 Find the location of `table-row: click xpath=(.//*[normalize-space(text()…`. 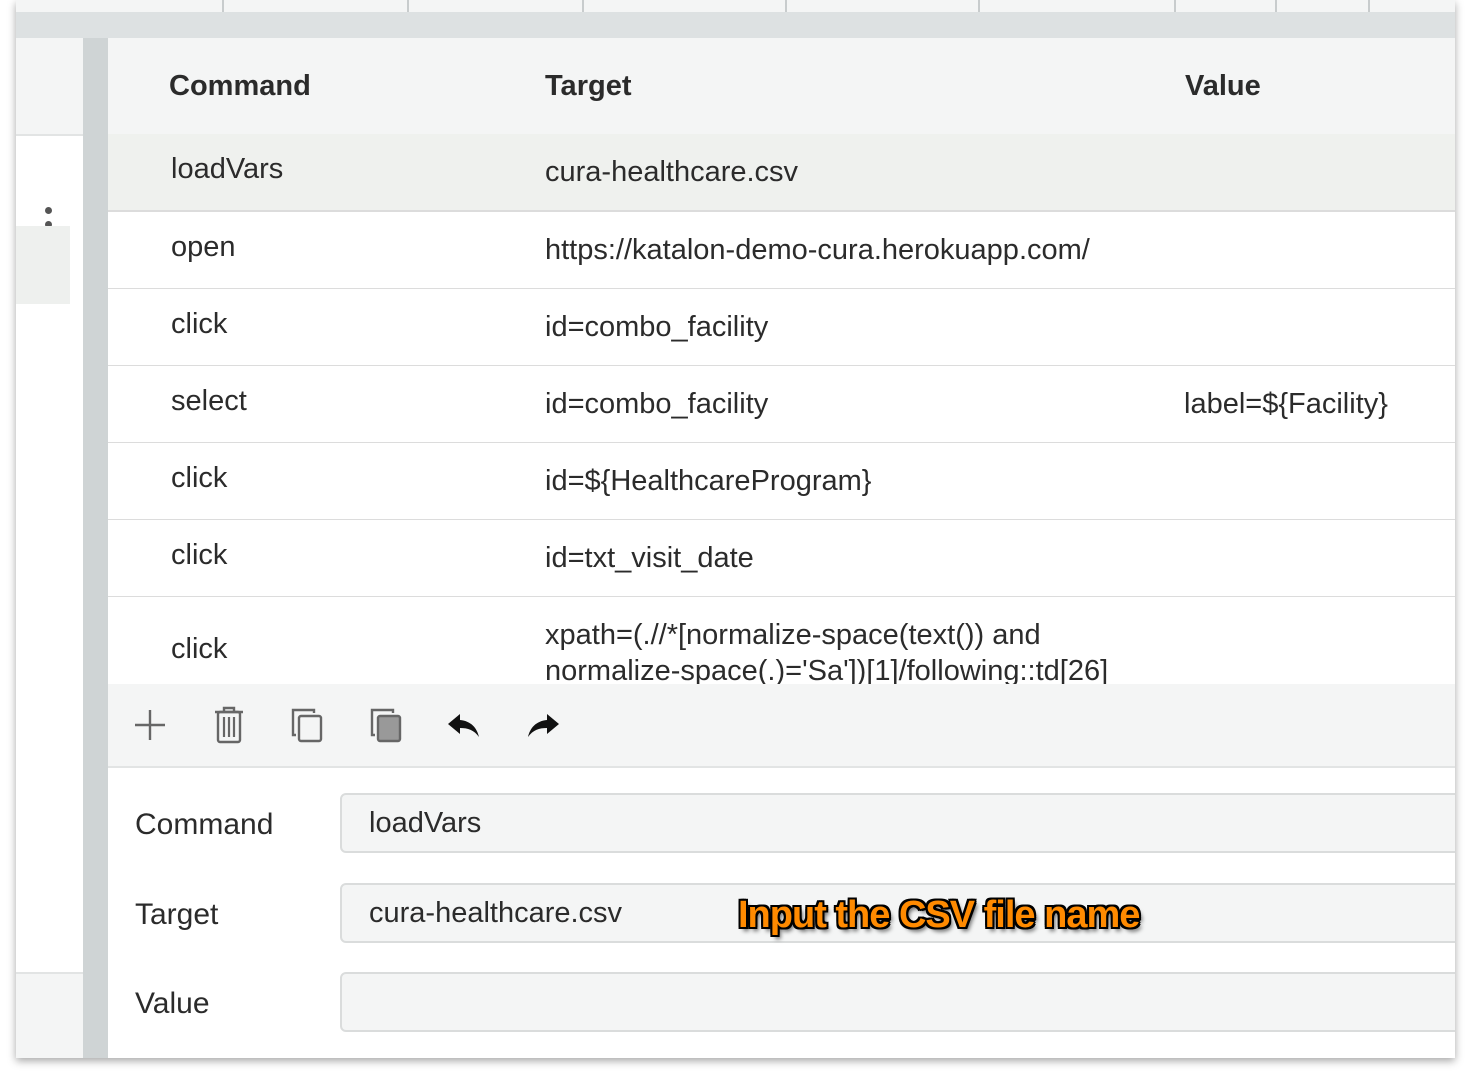

table-row: click xpath=(.//*[normalize-space(text()… is located at coordinates (781, 640).